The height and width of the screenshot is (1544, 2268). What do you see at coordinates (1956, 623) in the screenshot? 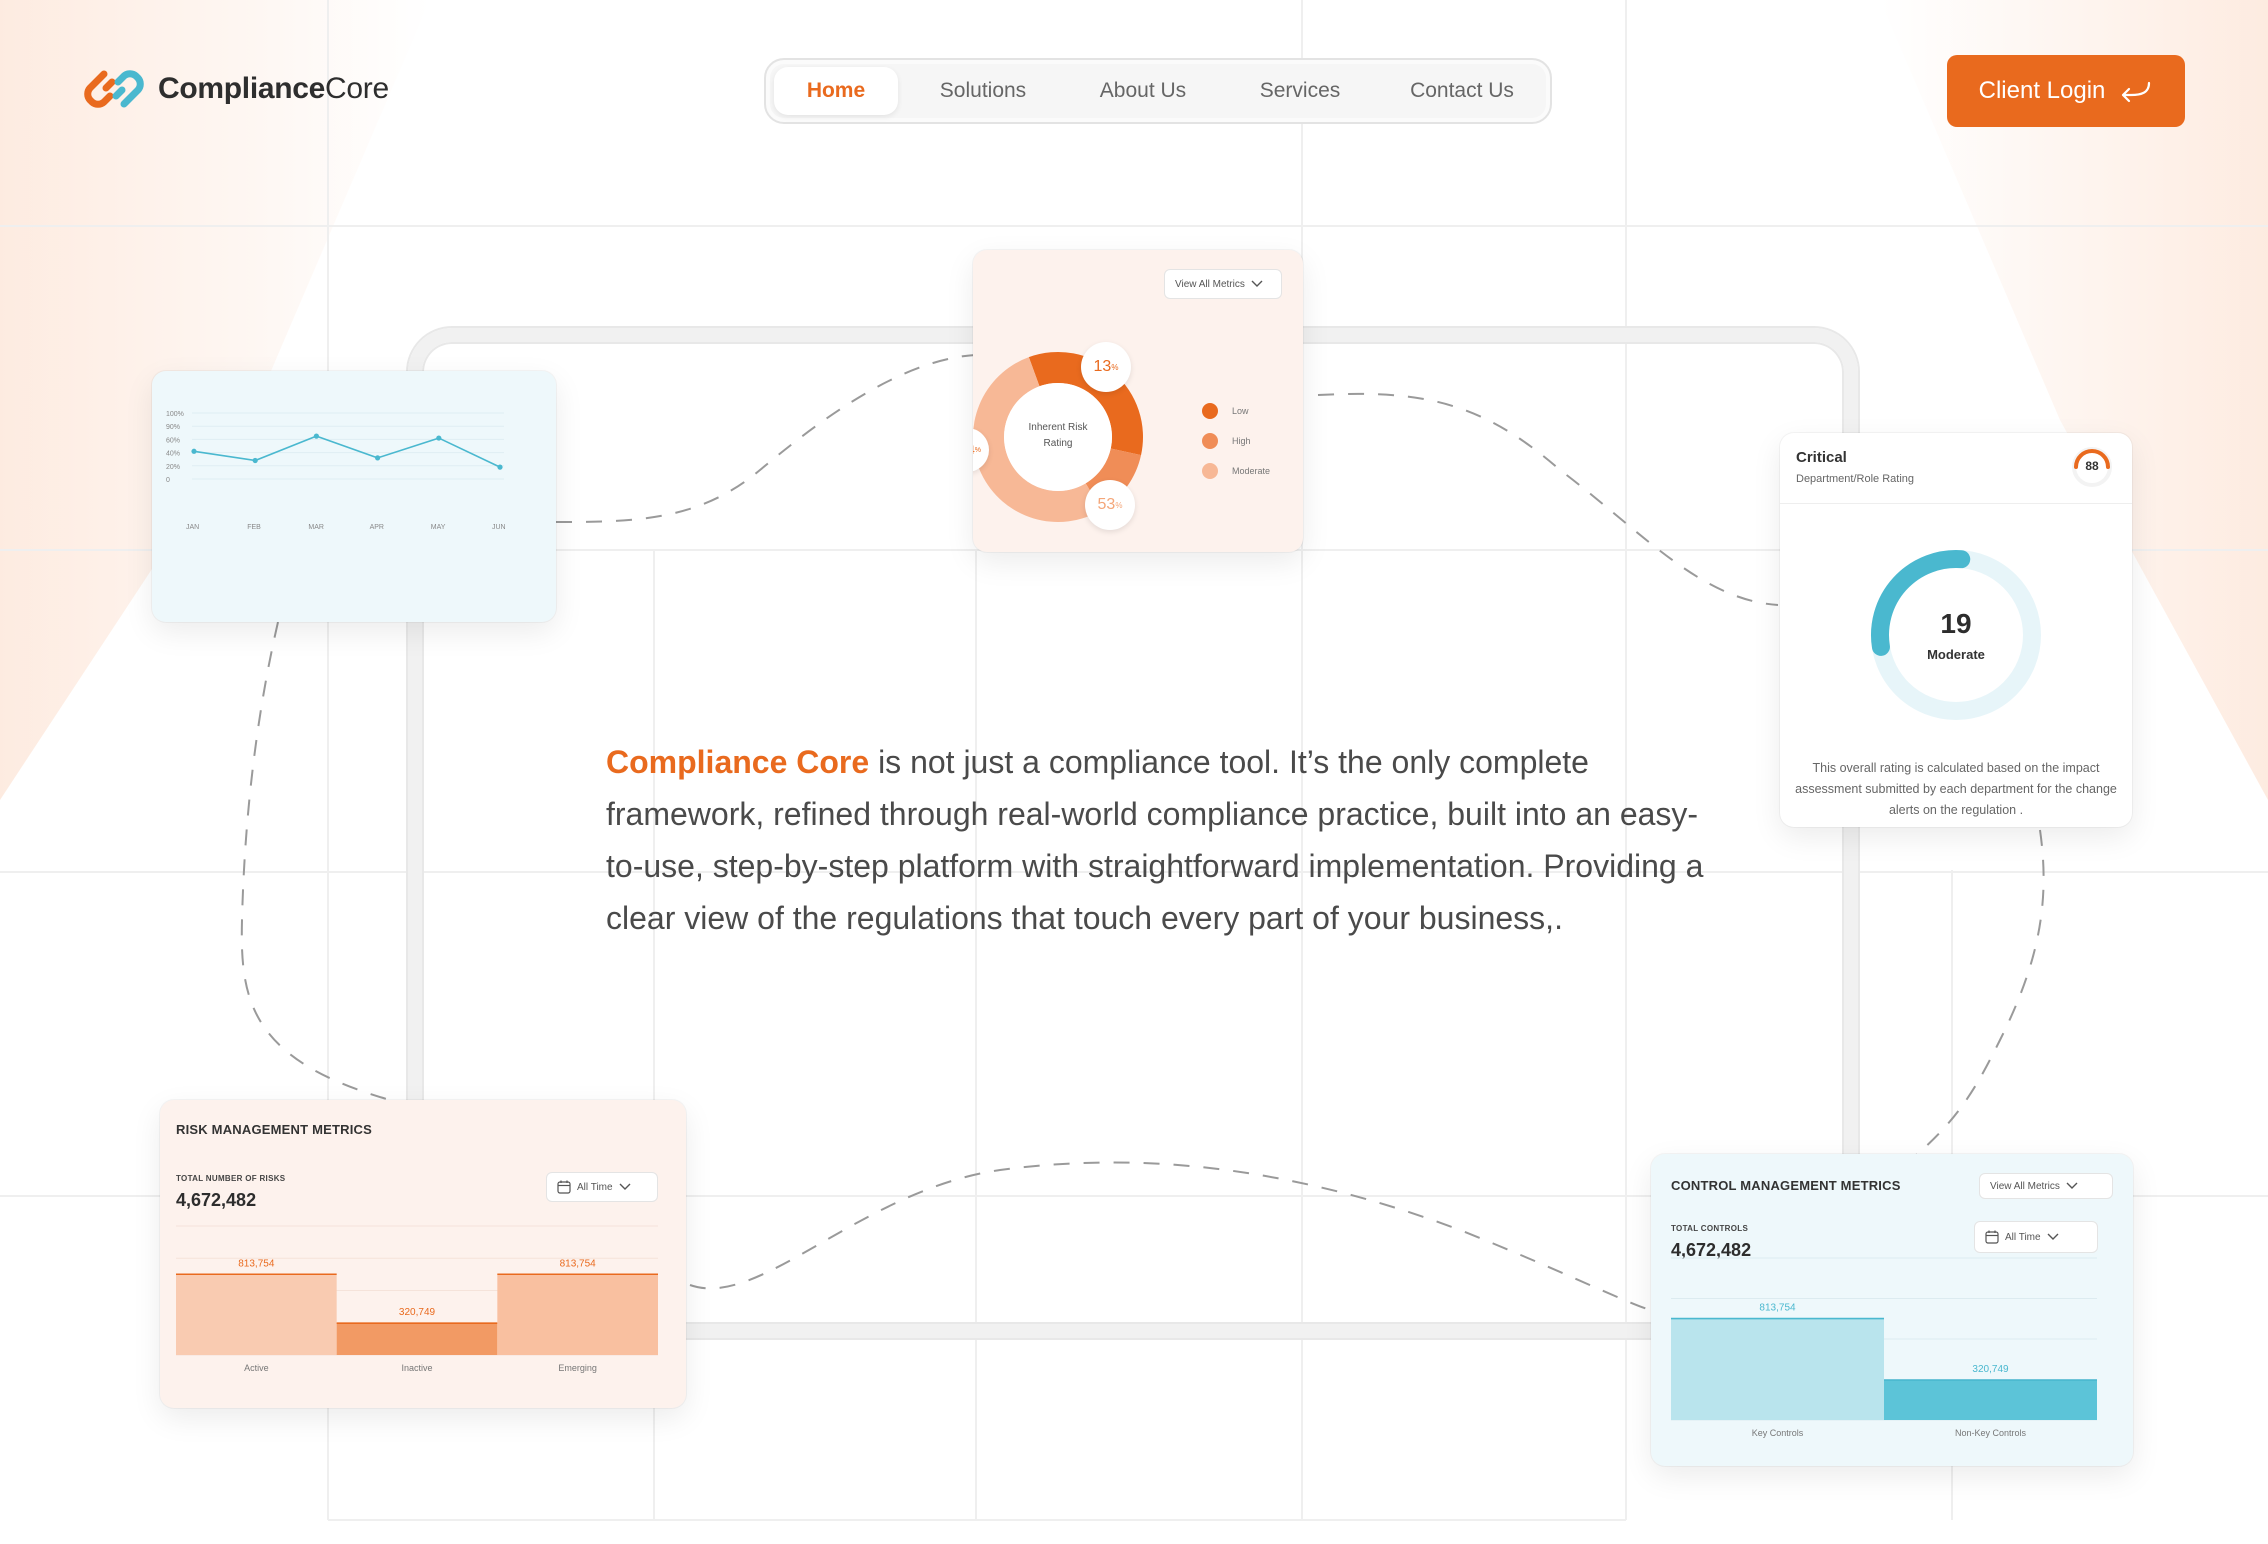
I see `rating-value: 19` at bounding box center [1956, 623].